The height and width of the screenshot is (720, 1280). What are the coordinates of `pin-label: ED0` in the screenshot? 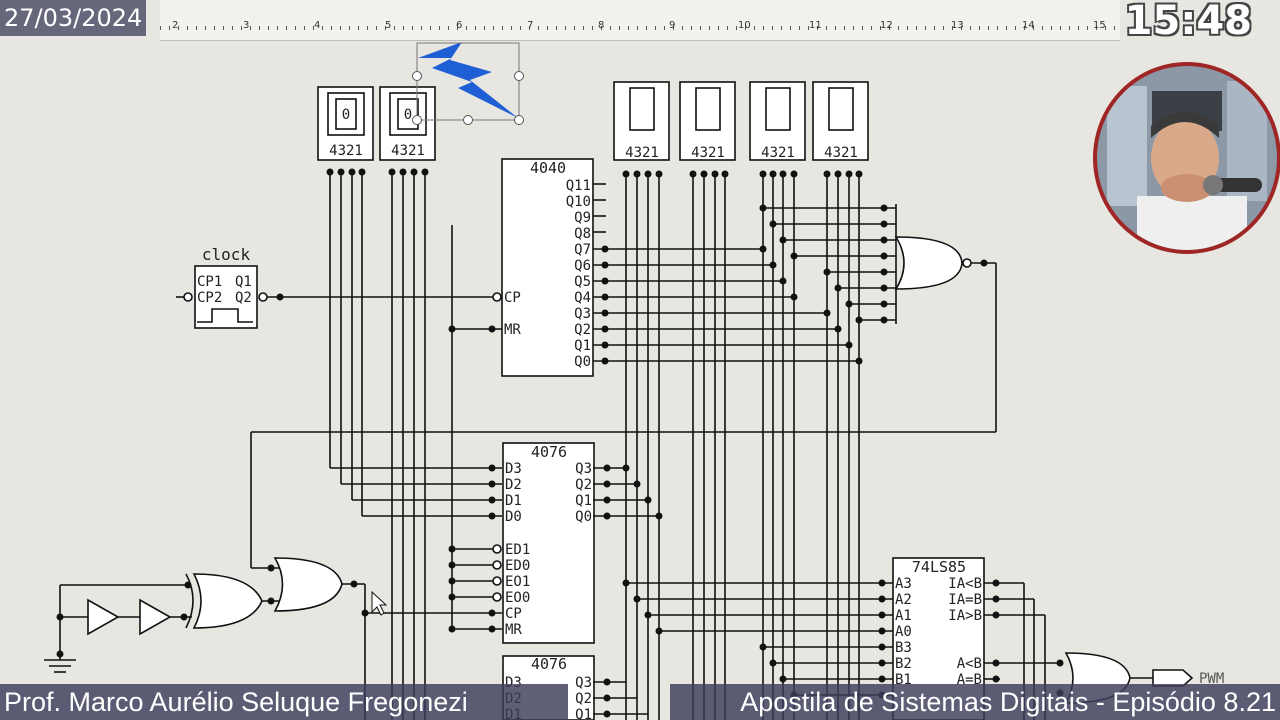 It's located at (517, 566).